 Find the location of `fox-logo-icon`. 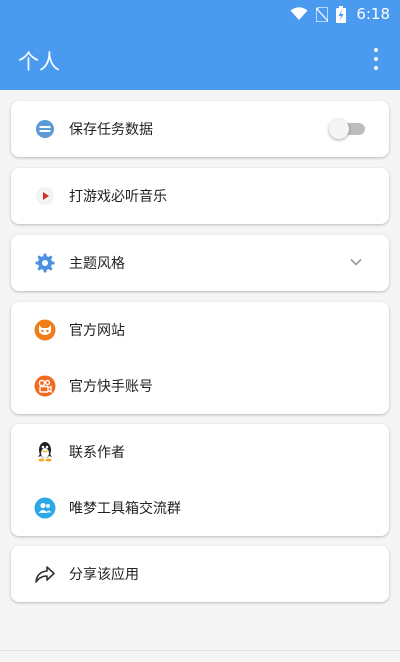

fox-logo-icon is located at coordinates (45, 330).